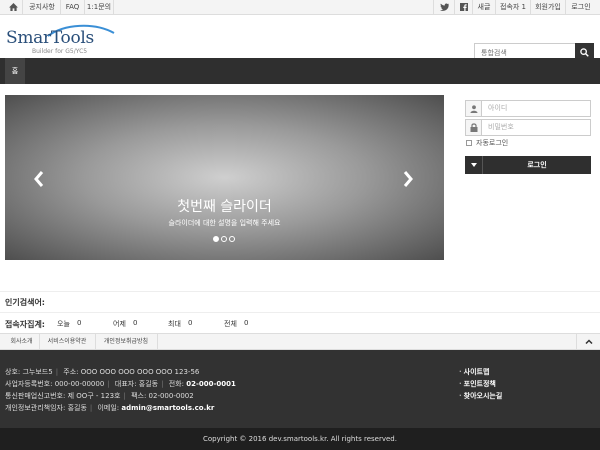  I want to click on stat-today-value: 0, so click(79, 323).